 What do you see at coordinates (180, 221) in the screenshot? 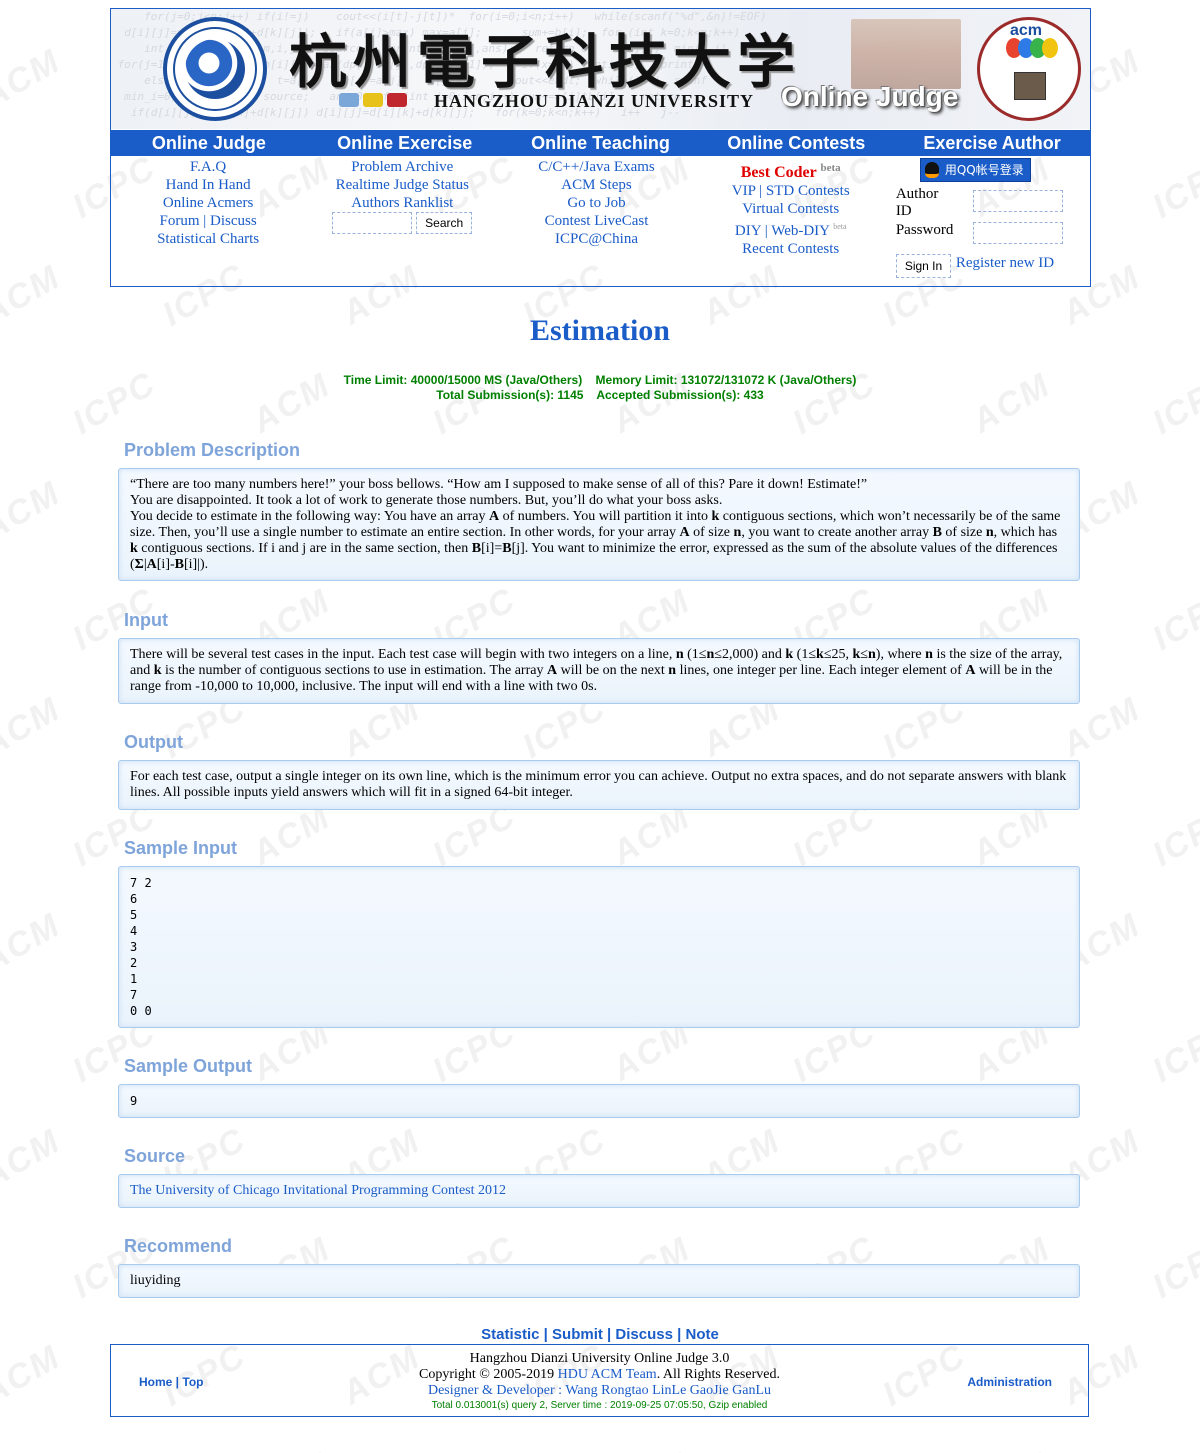
I see `link-forum: Forum` at bounding box center [180, 221].